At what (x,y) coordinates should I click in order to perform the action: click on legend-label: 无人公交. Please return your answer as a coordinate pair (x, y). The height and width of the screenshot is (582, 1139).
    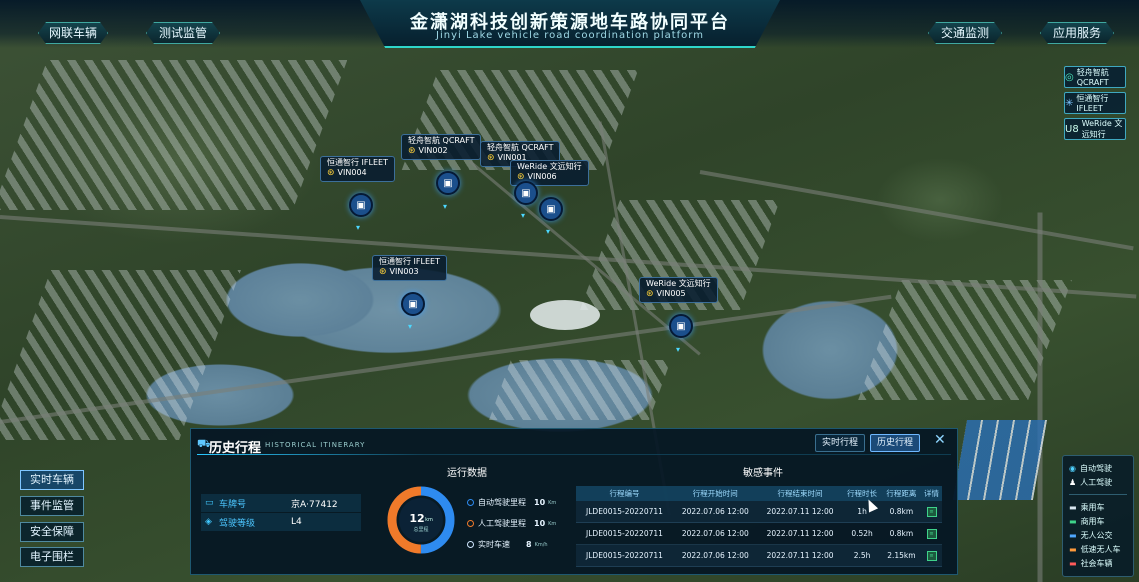
    Looking at the image, I should click on (1096, 535).